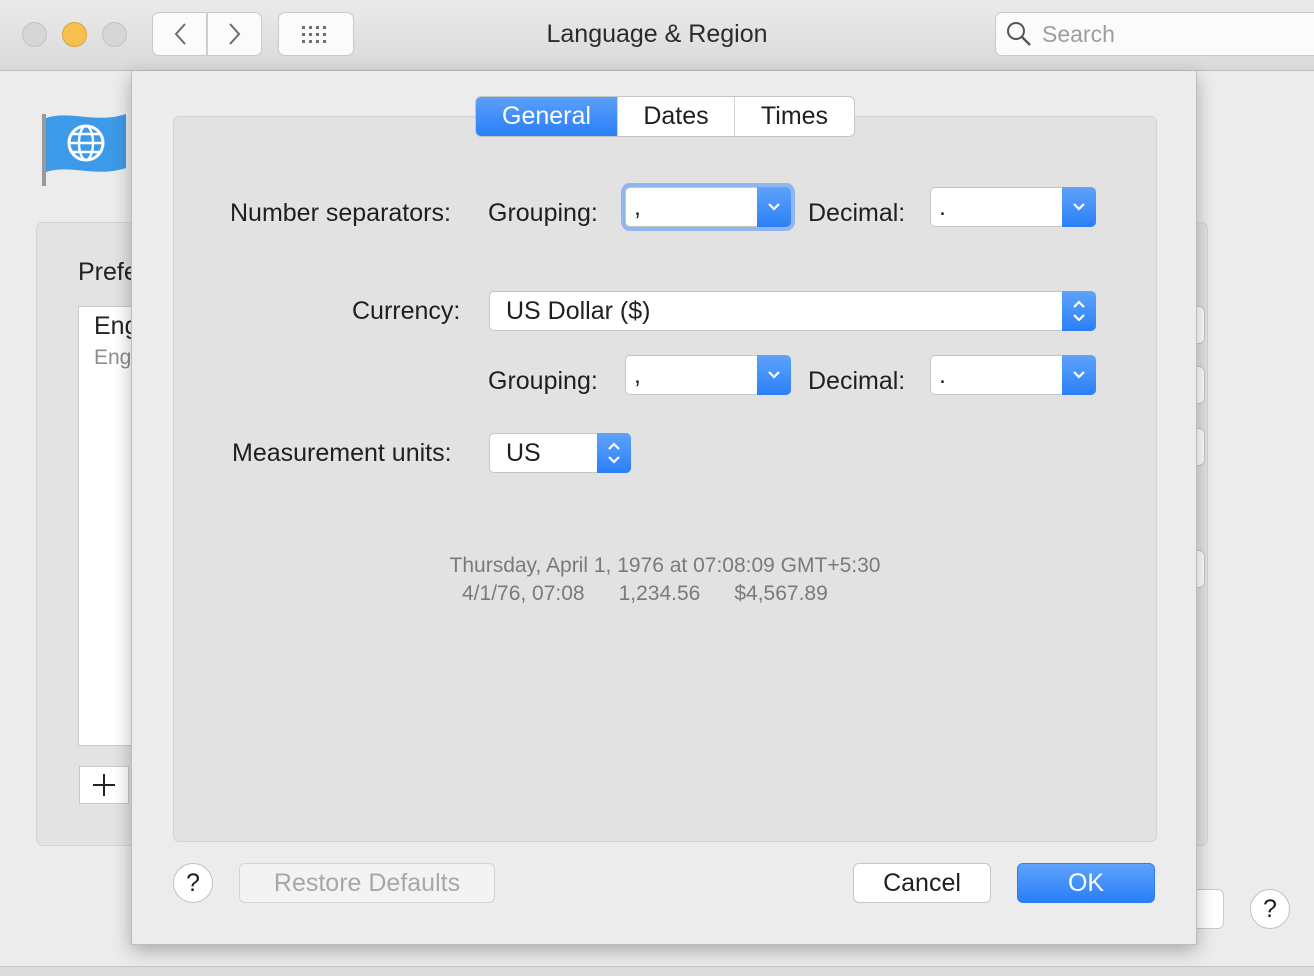 The image size is (1314, 976). I want to click on number-decimal-popup: ., so click(1013, 207).